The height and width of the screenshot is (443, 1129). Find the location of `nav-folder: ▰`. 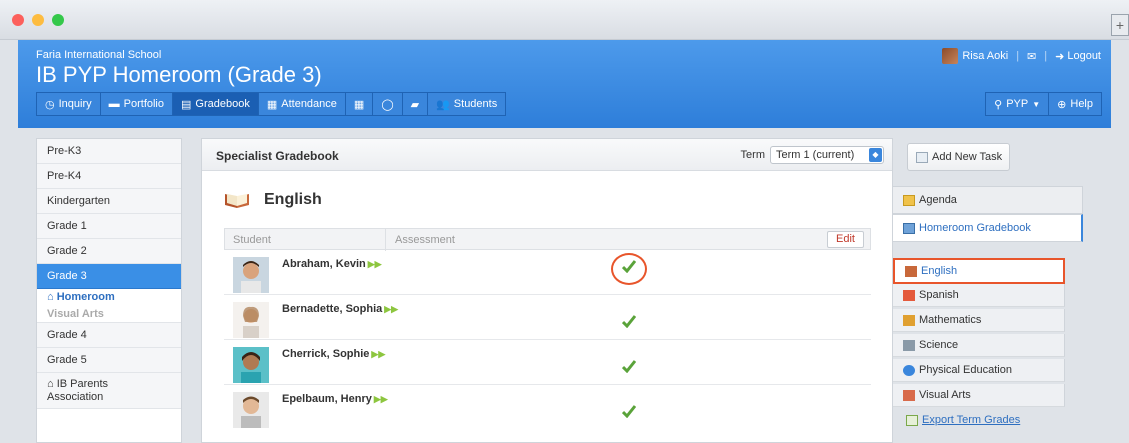

nav-folder: ▰ is located at coordinates (415, 104).